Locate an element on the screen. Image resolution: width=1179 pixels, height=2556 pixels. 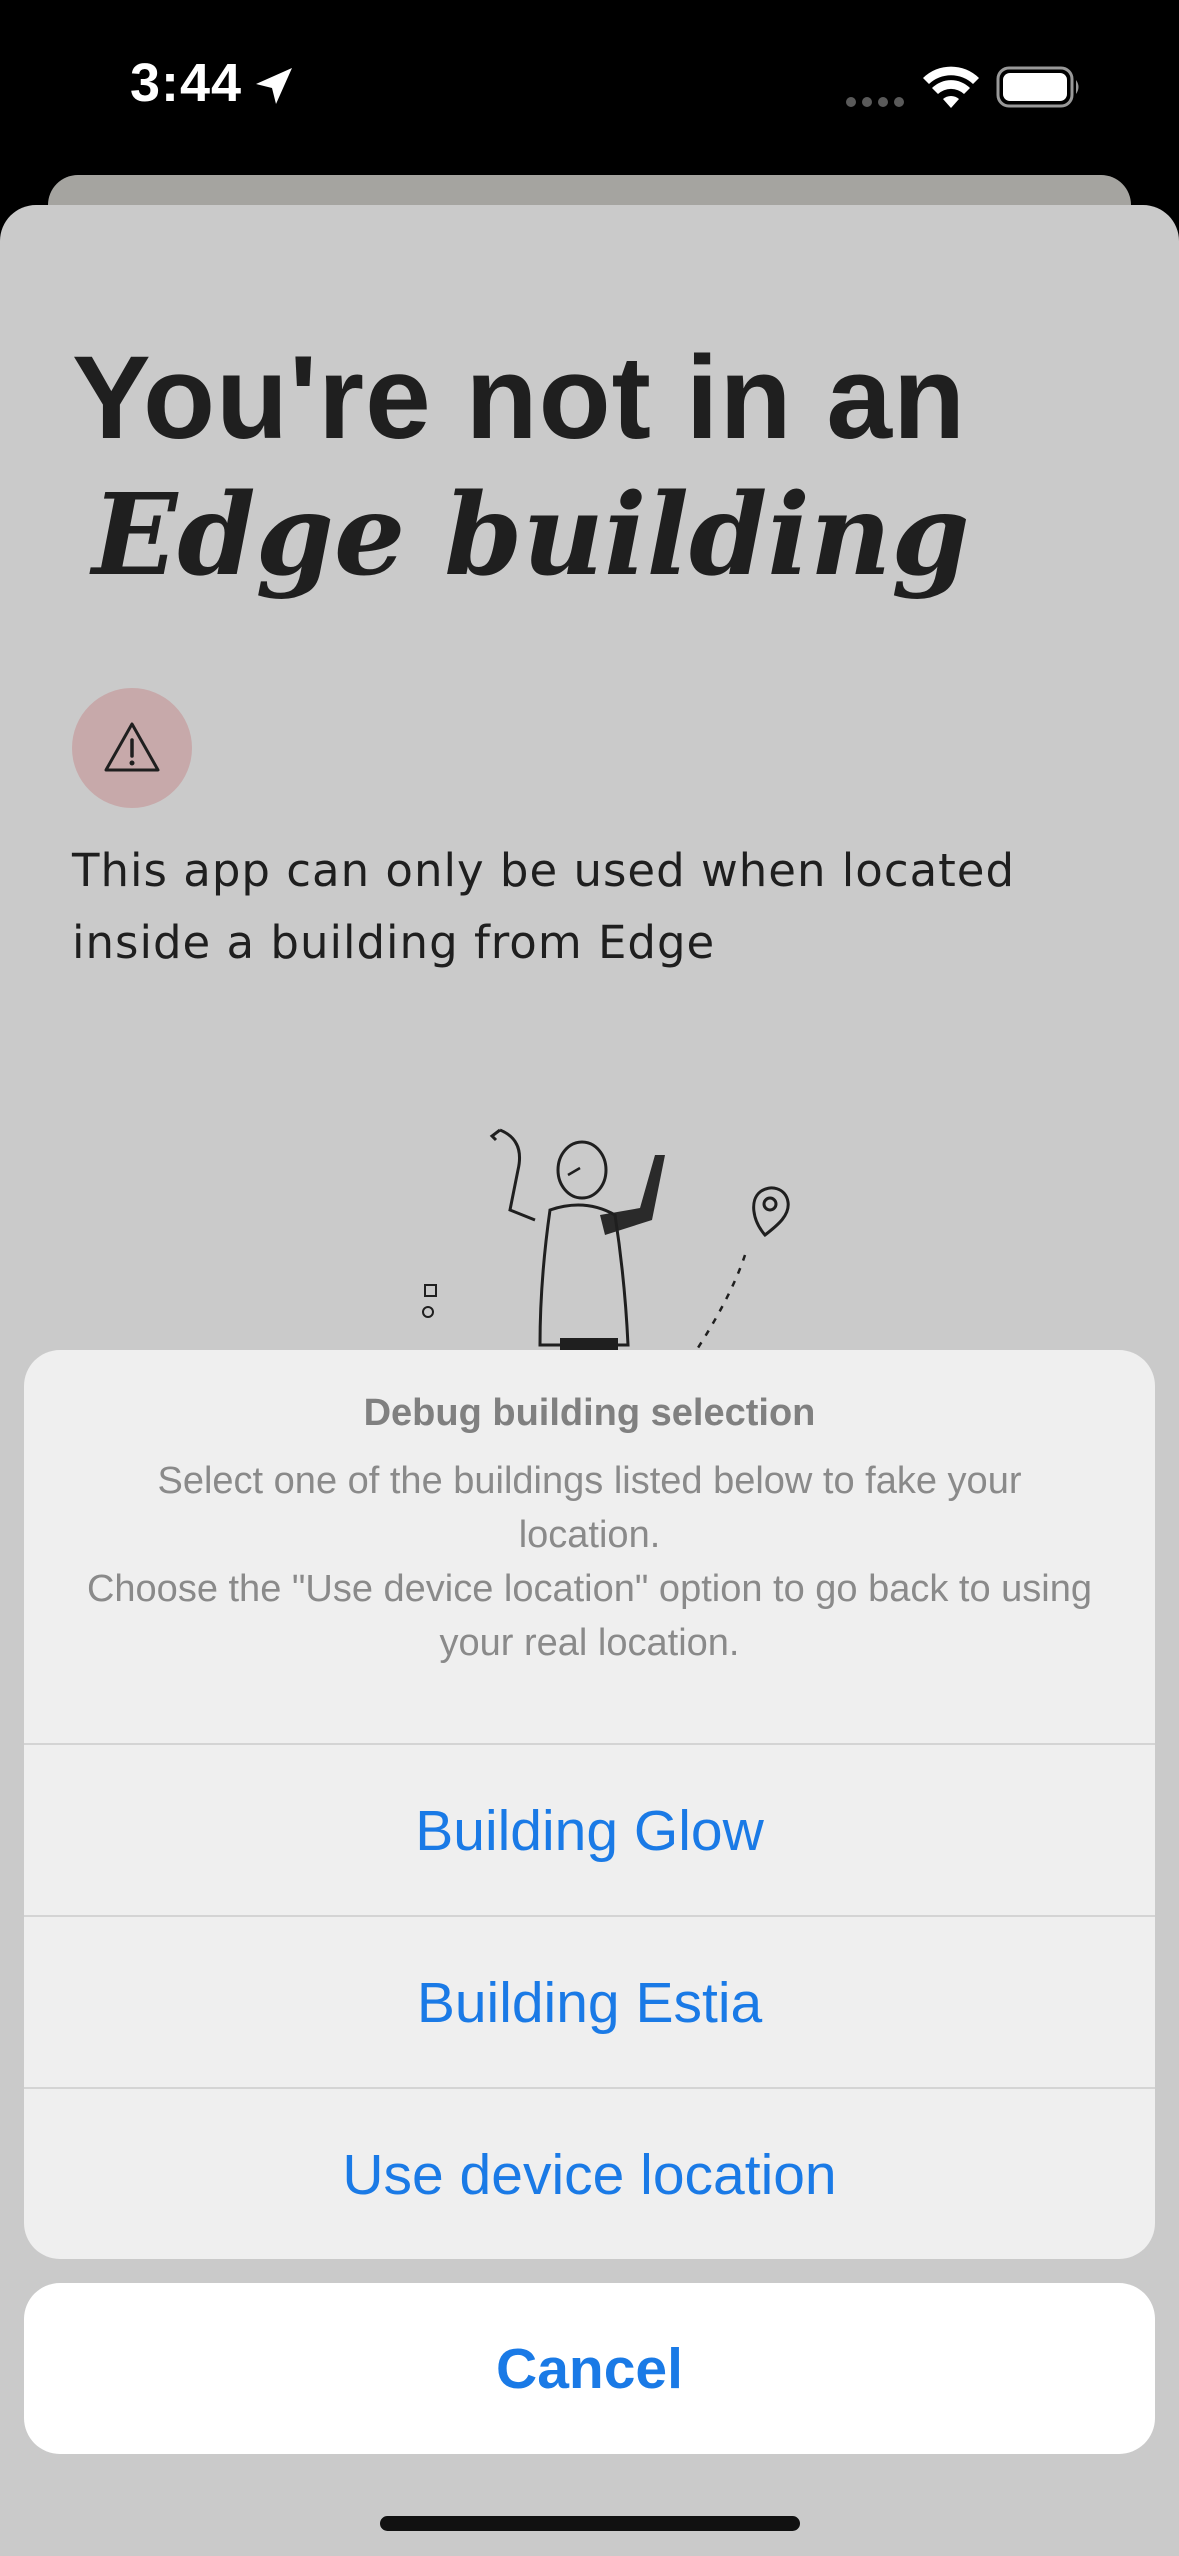
cellular-signal-icon is located at coordinates (875, 102).